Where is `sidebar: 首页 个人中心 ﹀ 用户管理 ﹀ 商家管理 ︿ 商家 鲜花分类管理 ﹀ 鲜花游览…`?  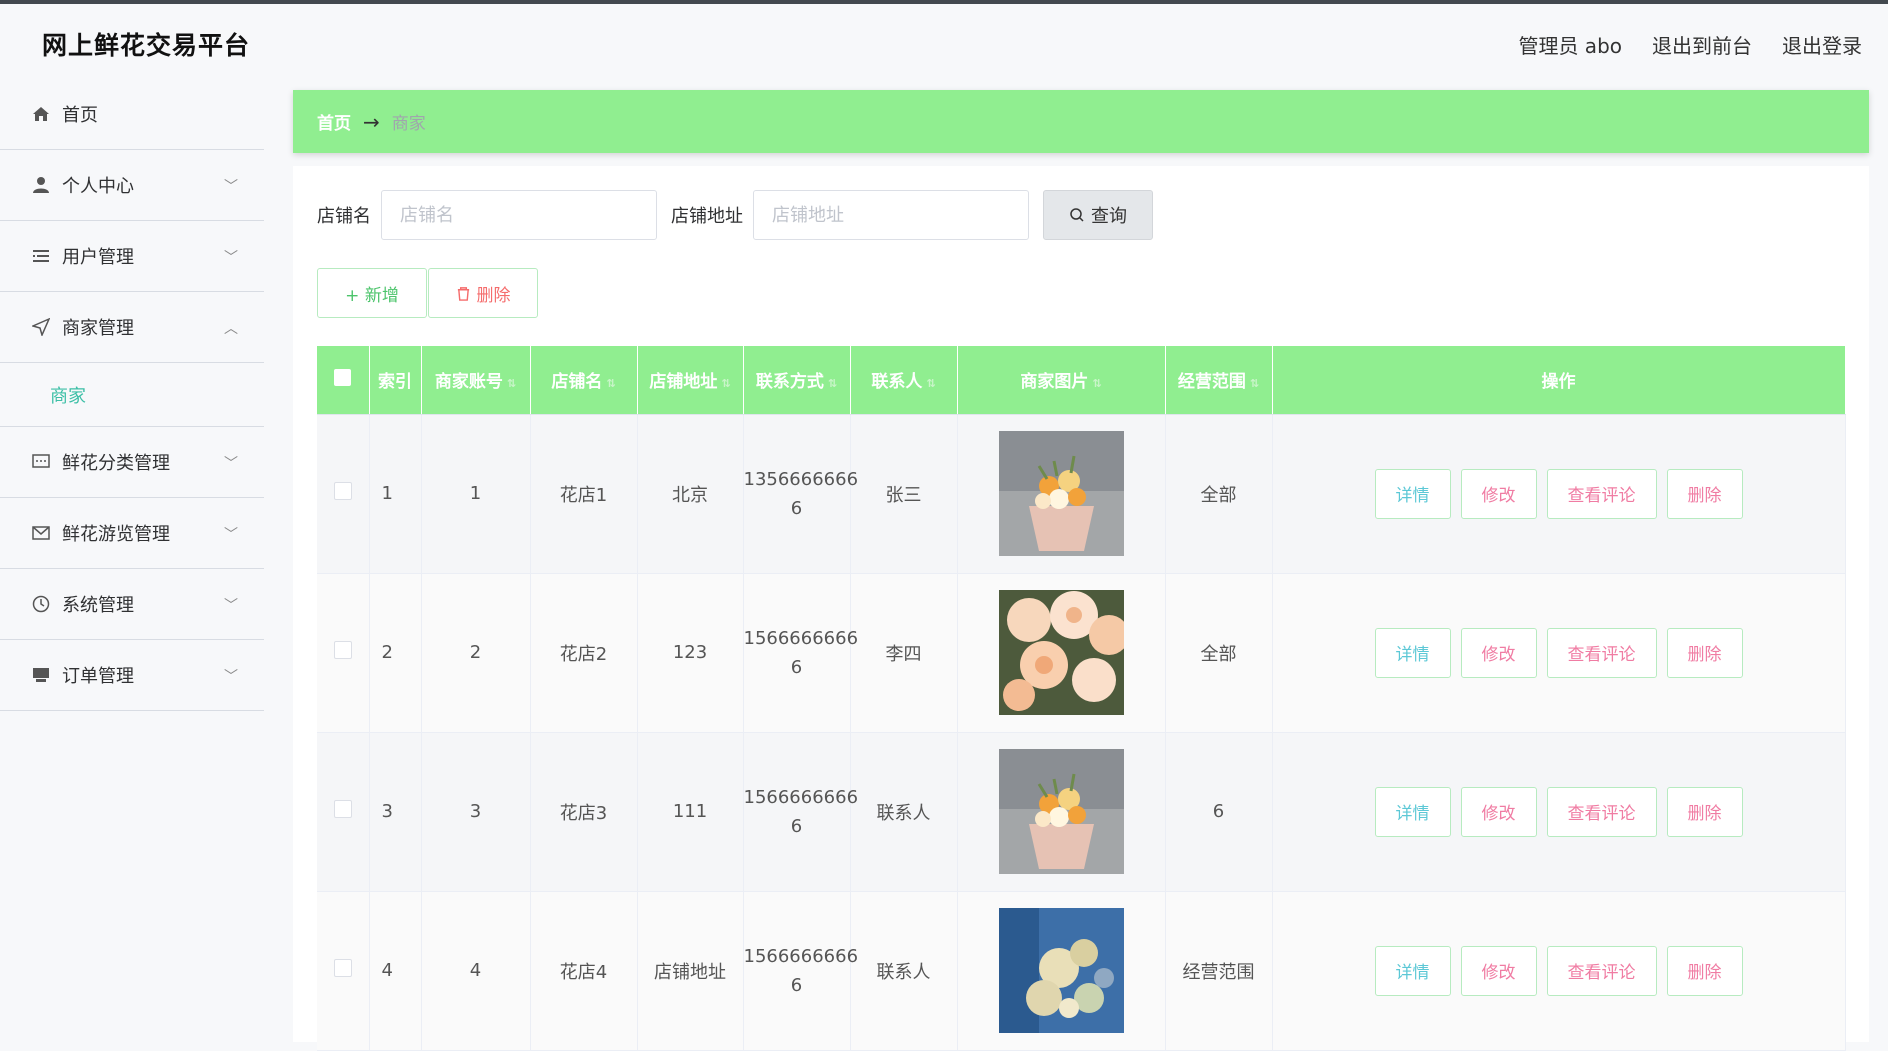
sidebar: 首页 个人中心 ﹀ 用户管理 ﹀ 商家管理 ︿ 商家 鲜花分类管理 ﹀ 鲜花游览… is located at coordinates (132, 560).